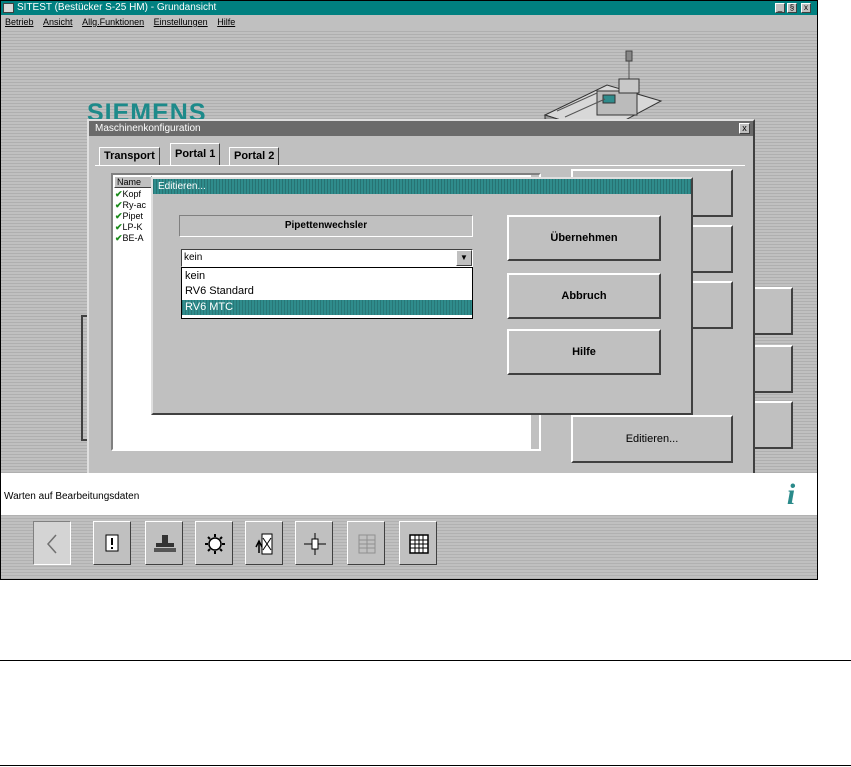 Image resolution: width=851 pixels, height=767 pixels. Describe the element at coordinates (133, 182) in the screenshot. I see `list-header-name: Name` at that location.